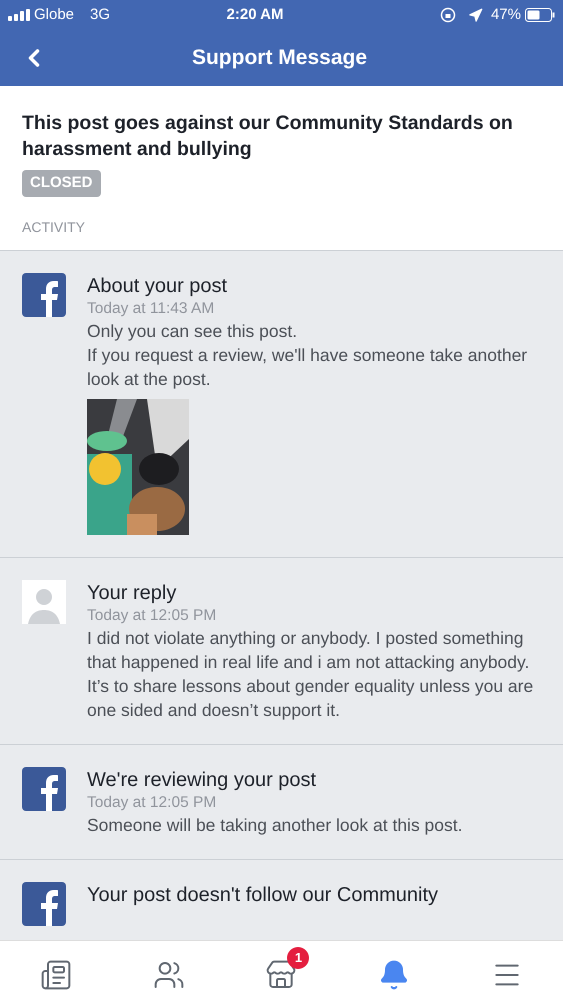 The height and width of the screenshot is (1000, 563). I want to click on avatar-silhouette-icon, so click(44, 602).